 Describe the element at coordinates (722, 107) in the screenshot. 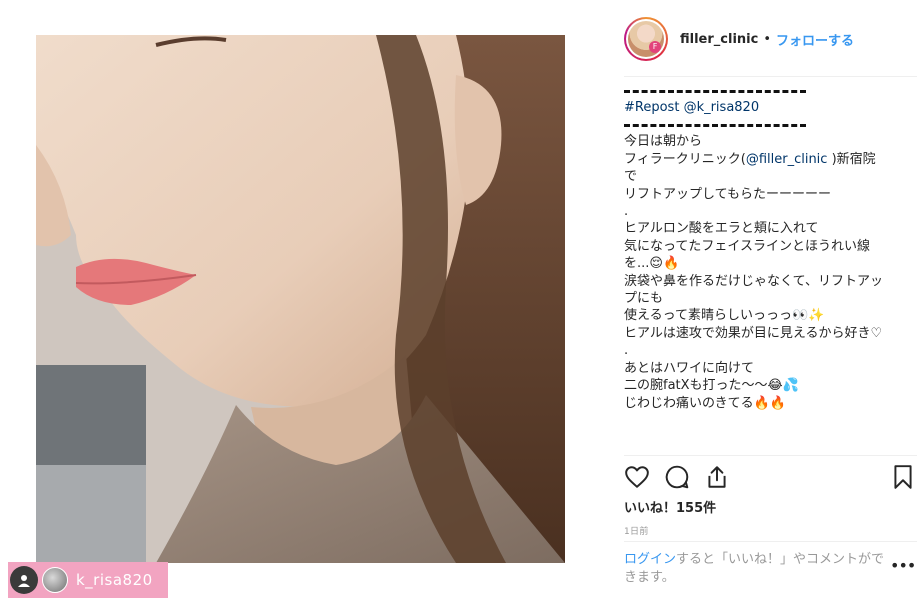

I see `mention-link: @k_risa820` at that location.